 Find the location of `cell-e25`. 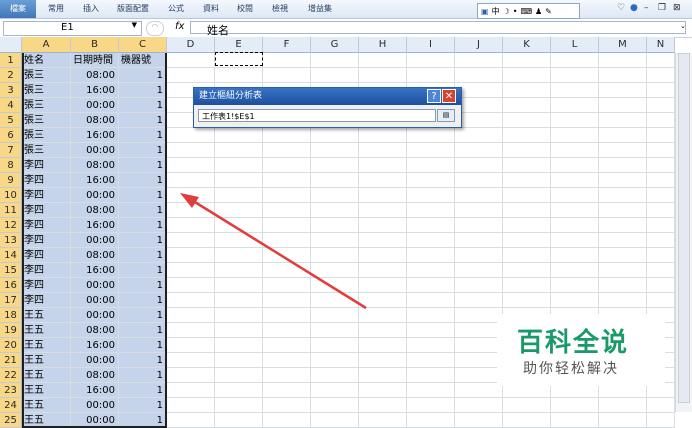

cell-e25 is located at coordinates (239, 420).